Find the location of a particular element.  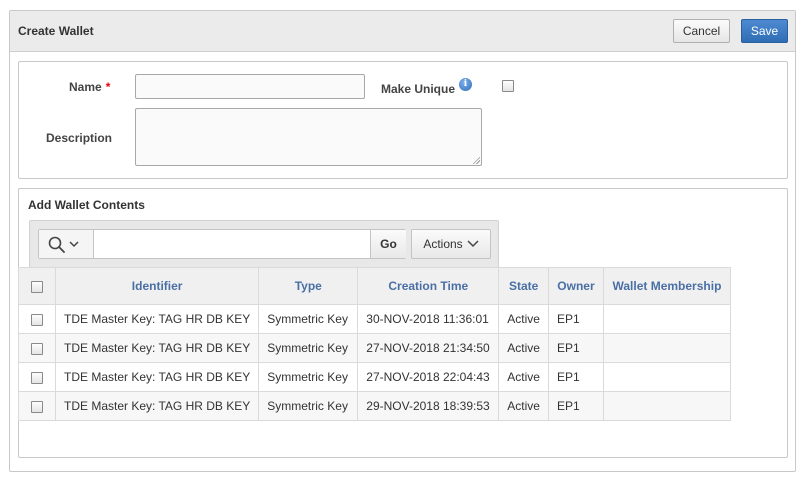

cell-creation-time: 30-NOV-2018 11:36:01 is located at coordinates (428, 319).